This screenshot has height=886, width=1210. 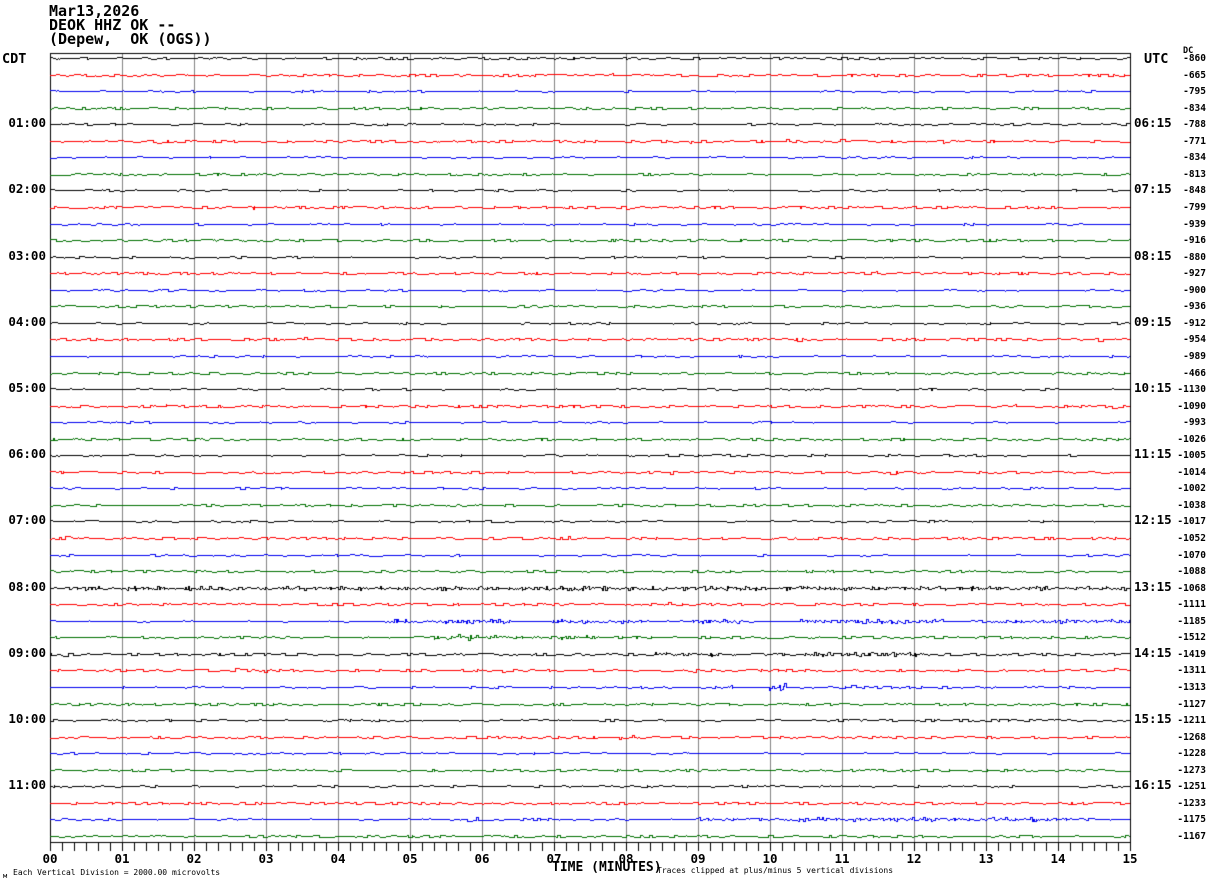 I want to click on cdt-time-label: 07:00, so click(x=27, y=519).